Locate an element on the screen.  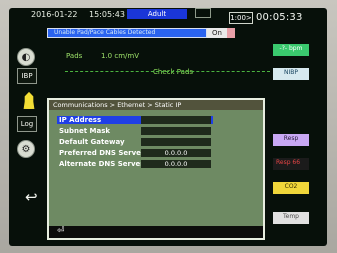
subnet-mask-row: Subnet Mask is located at coordinates (135, 131).